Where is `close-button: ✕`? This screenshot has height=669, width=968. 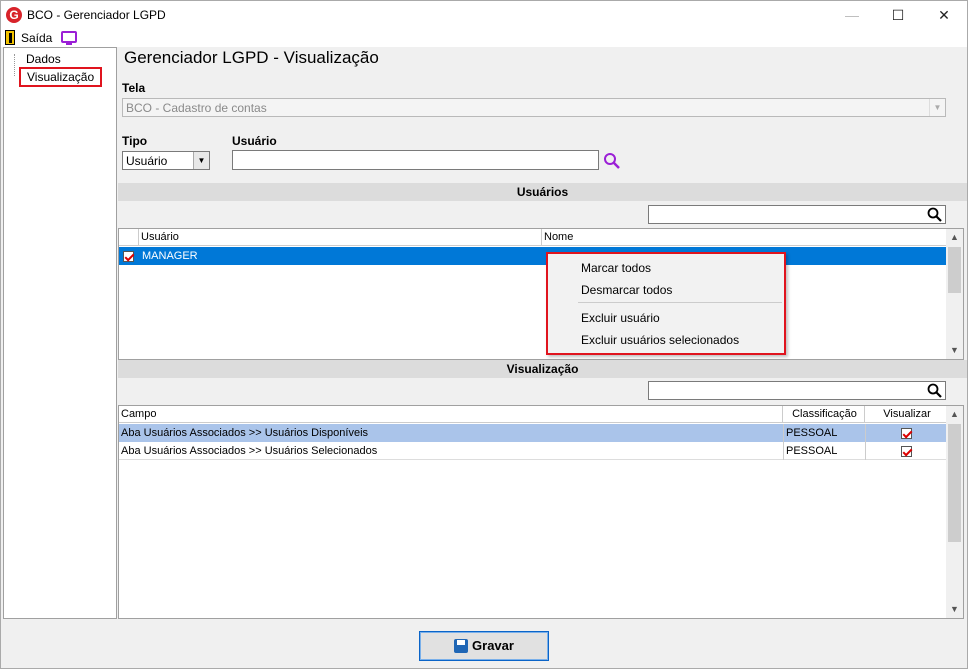 close-button: ✕ is located at coordinates (944, 15).